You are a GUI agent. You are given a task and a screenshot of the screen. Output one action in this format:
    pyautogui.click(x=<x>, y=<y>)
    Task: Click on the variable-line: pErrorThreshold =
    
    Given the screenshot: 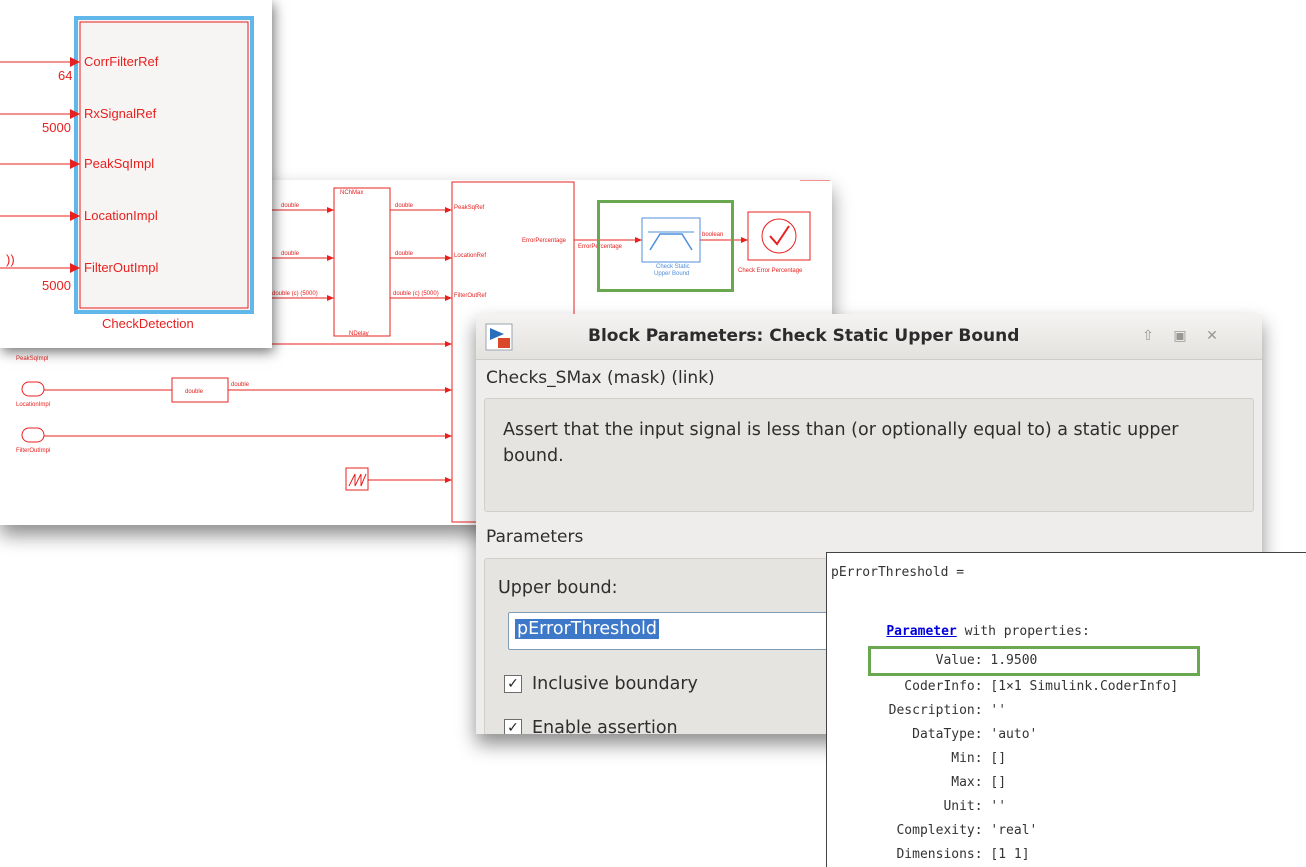 What is the action you would take?
    pyautogui.click(x=898, y=572)
    